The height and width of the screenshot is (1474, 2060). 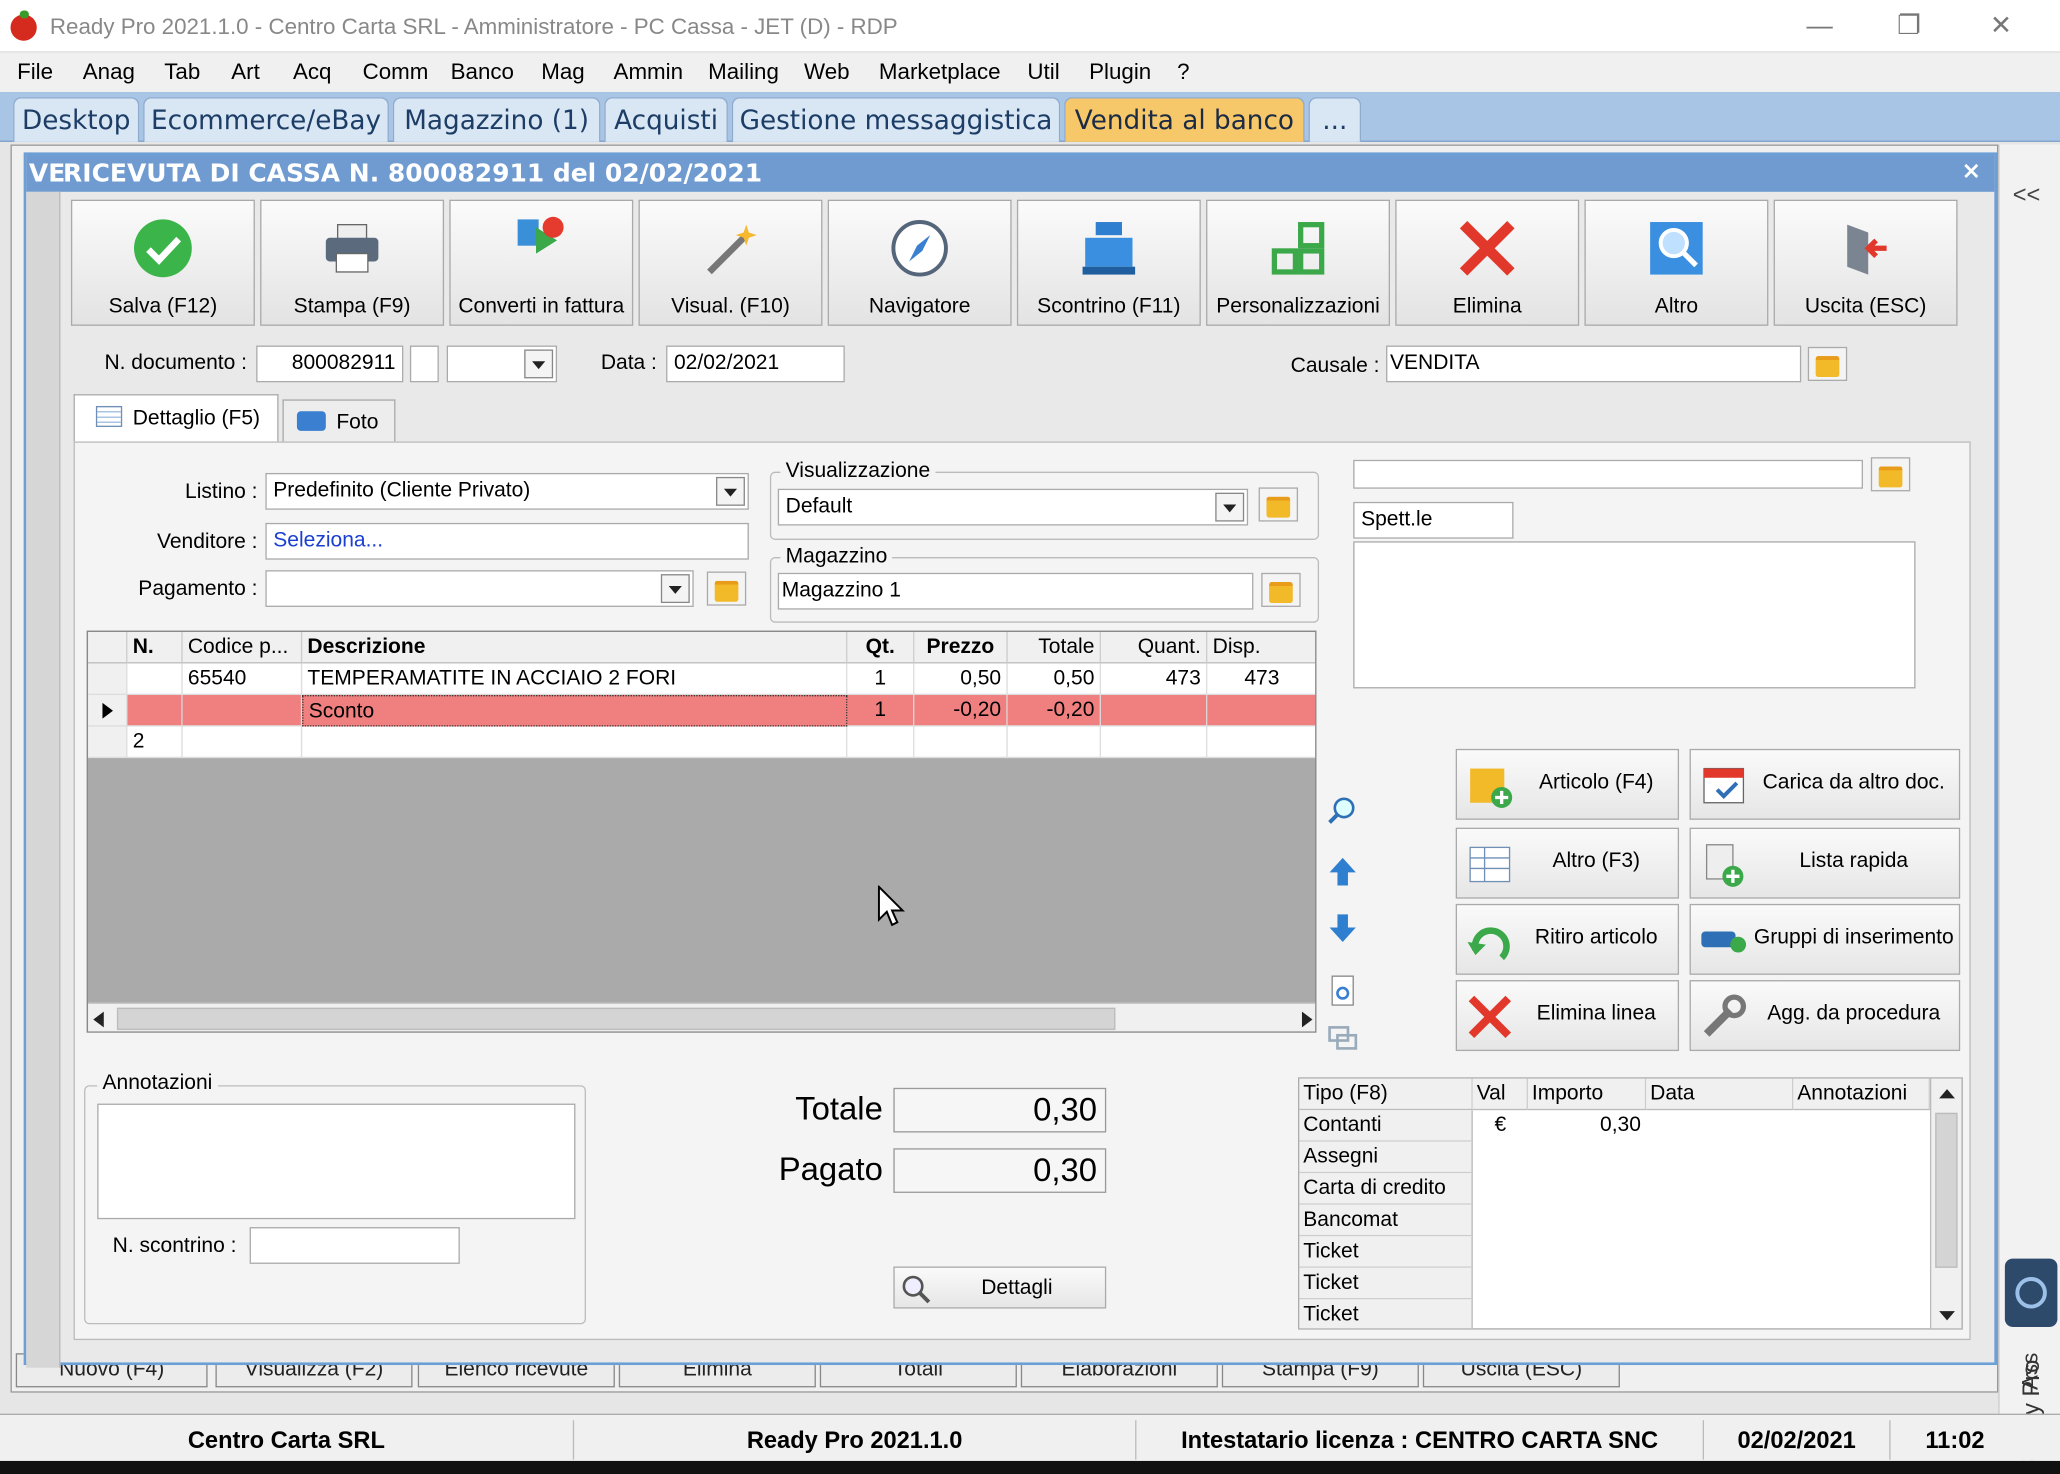 What do you see at coordinates (339, 420) in the screenshot?
I see `tab-foto: Foto` at bounding box center [339, 420].